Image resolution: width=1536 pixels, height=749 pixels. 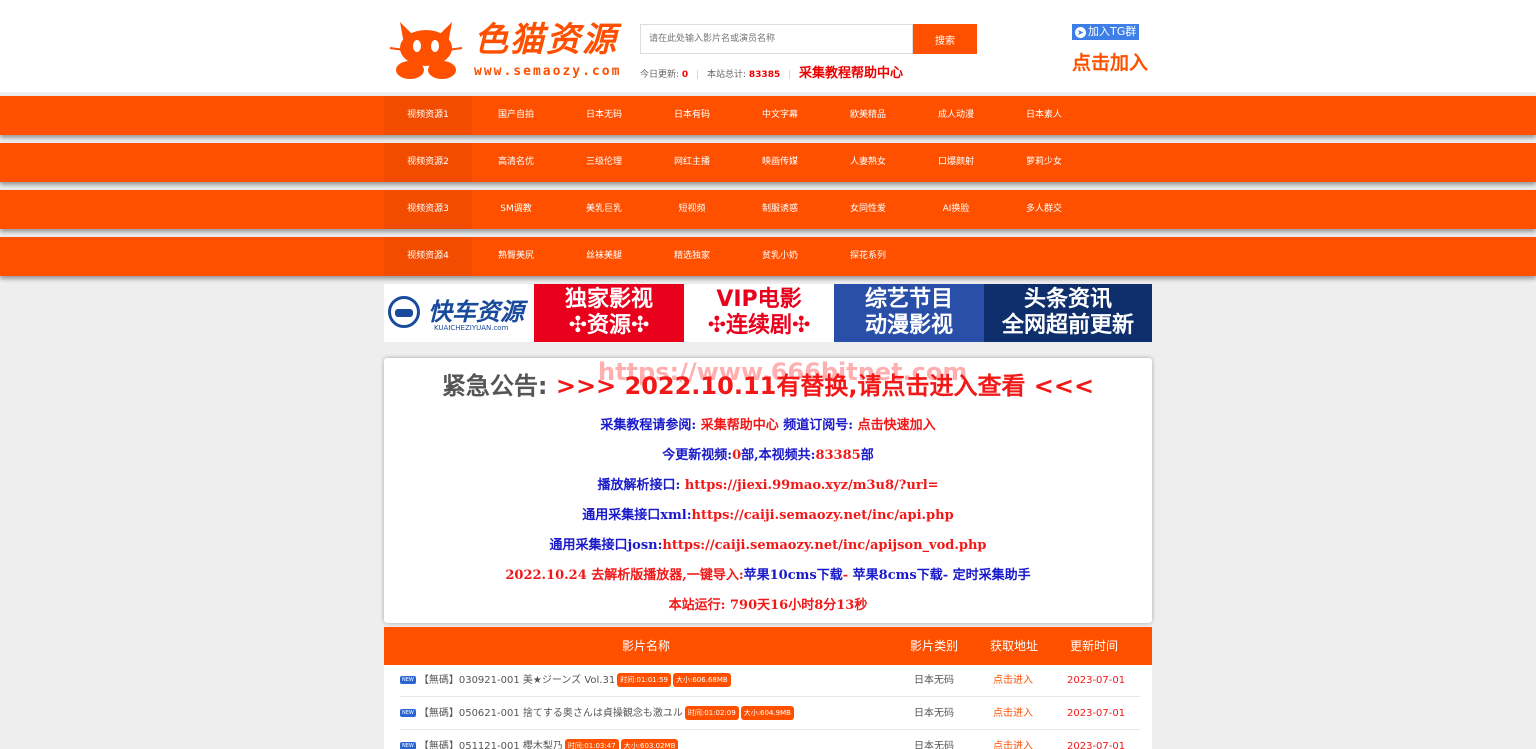 I want to click on notice-line-stats: 今更新视频:0部,本视频共:83385部, so click(x=768, y=453).